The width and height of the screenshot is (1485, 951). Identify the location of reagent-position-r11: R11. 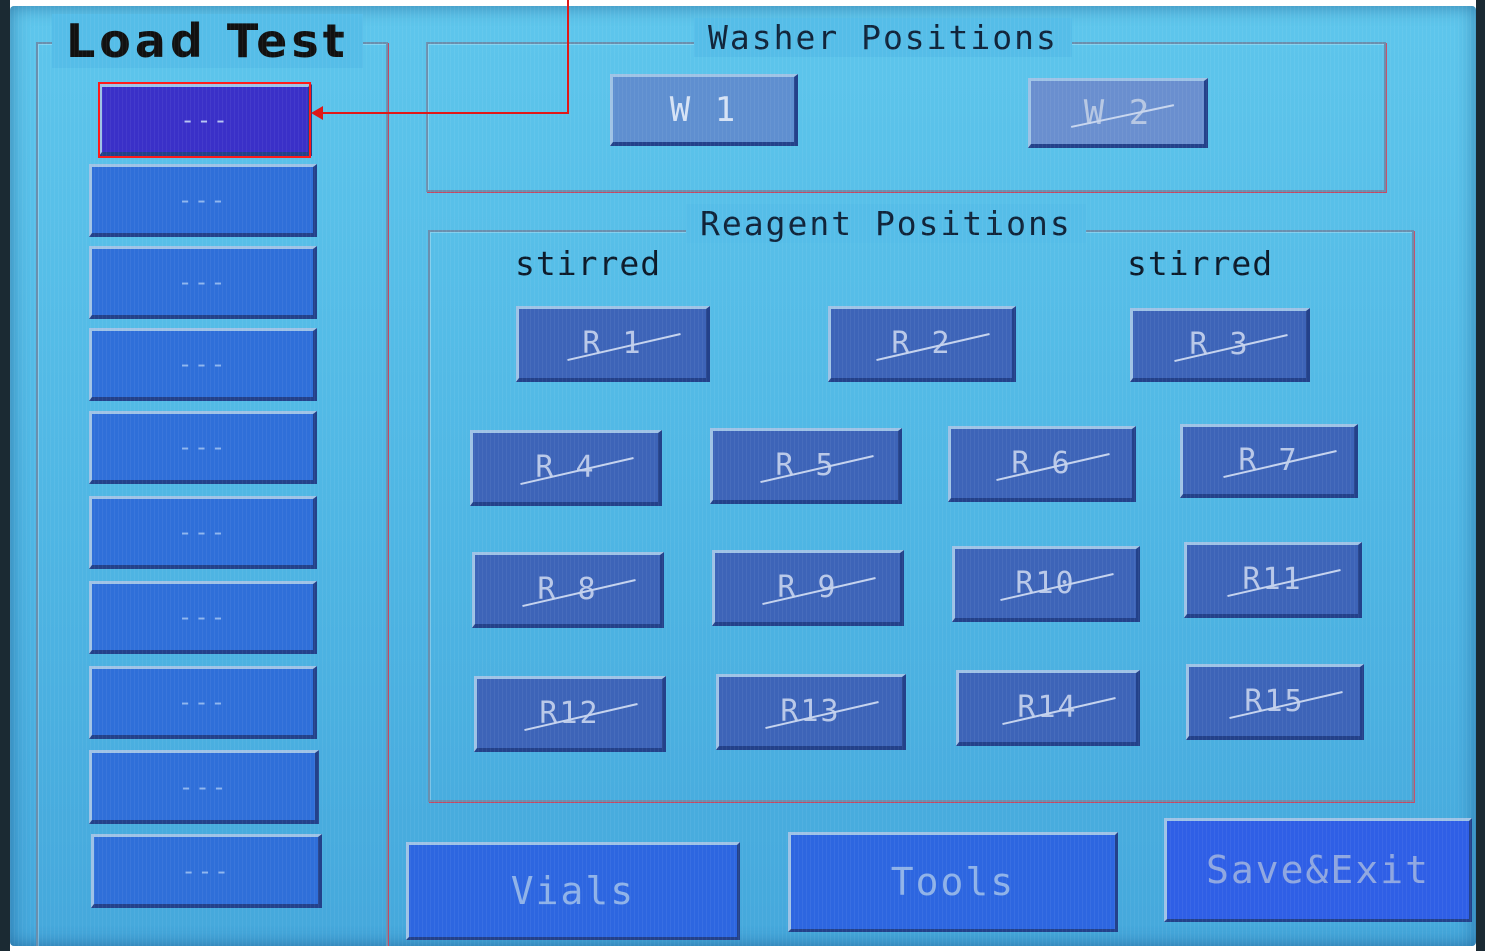
(1273, 580).